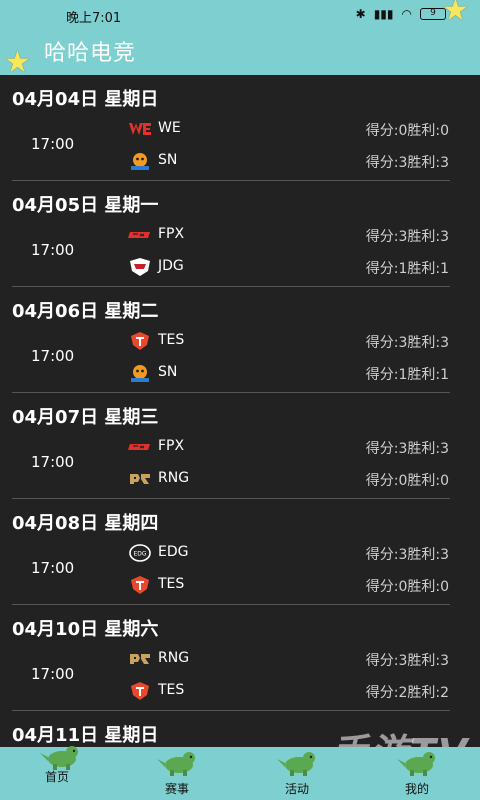 This screenshot has height=800, width=480. I want to click on team-row: RNG 得分:3胜利:3, so click(298, 659).